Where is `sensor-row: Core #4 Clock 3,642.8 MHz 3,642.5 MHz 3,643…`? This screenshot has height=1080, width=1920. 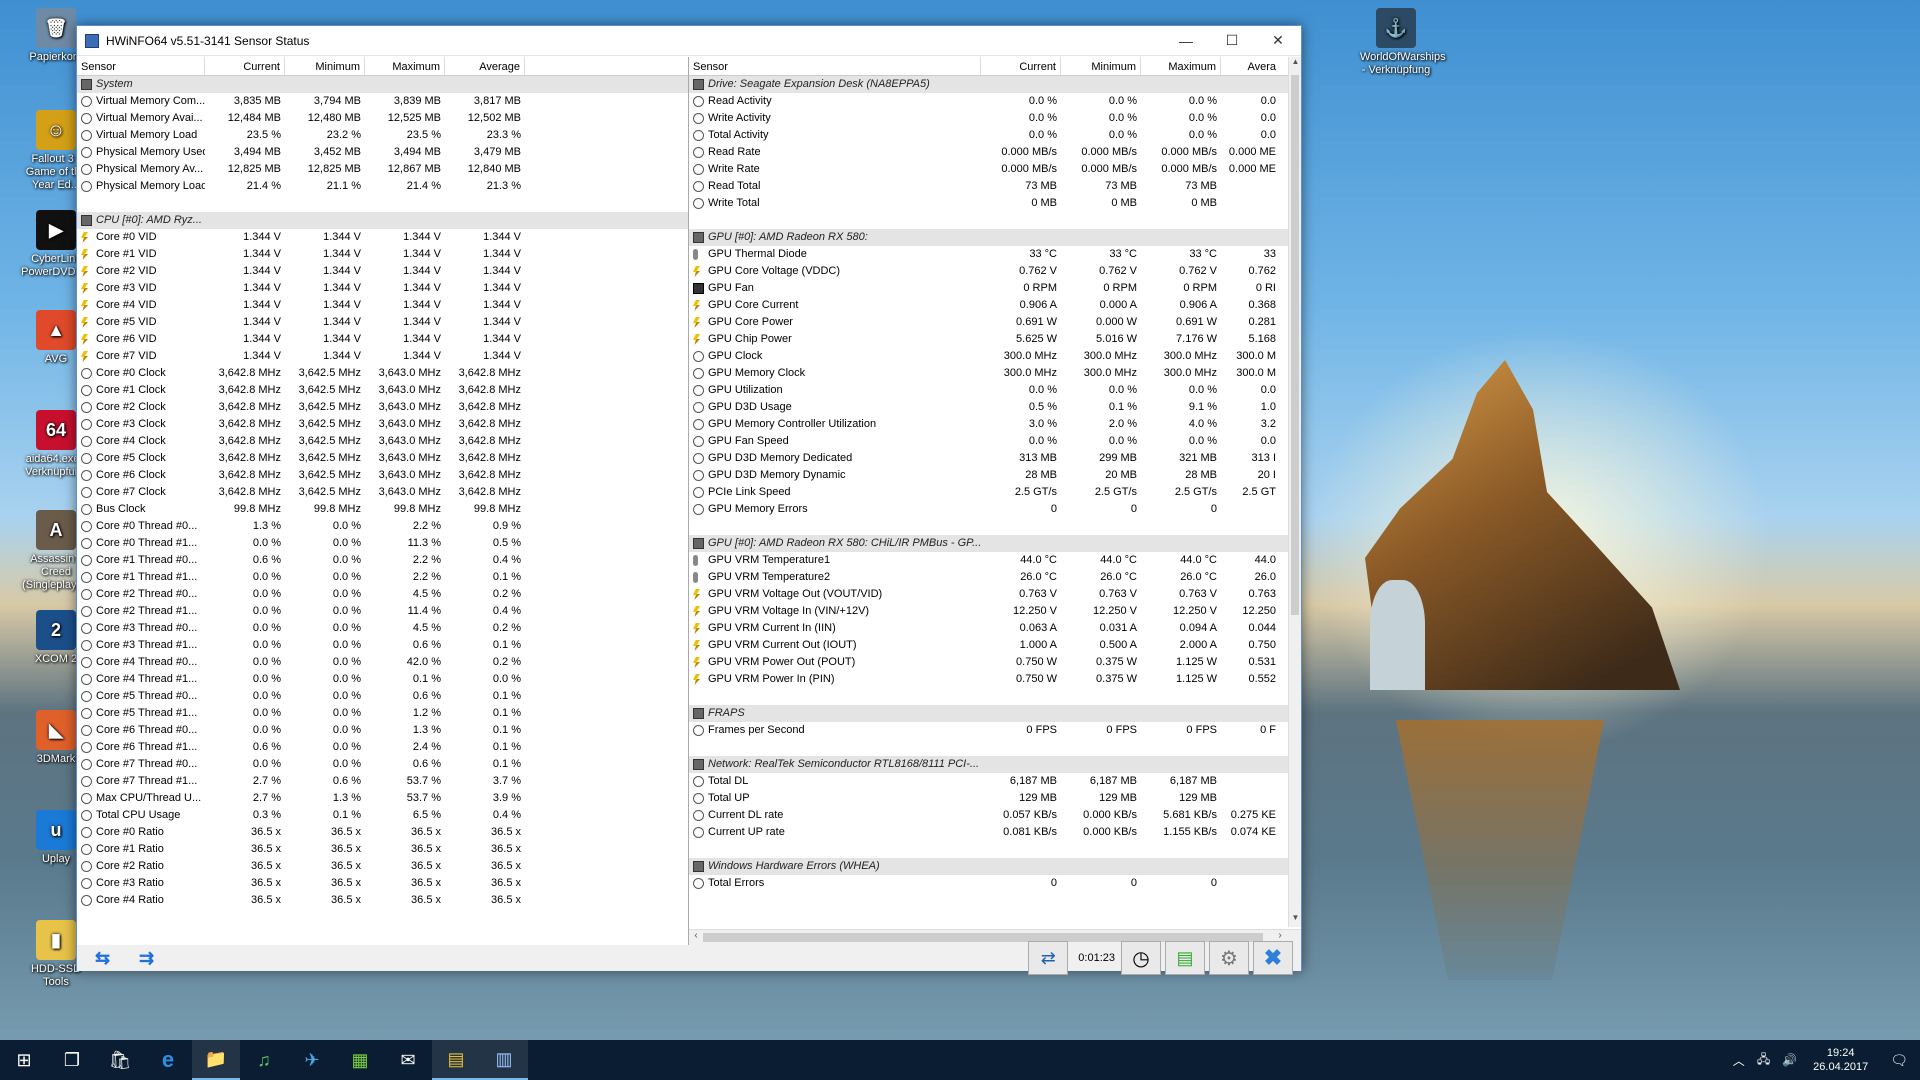
sensor-row: Core #4 Clock 3,642.8 MHz 3,642.5 MHz 3,643… is located at coordinates (382, 441).